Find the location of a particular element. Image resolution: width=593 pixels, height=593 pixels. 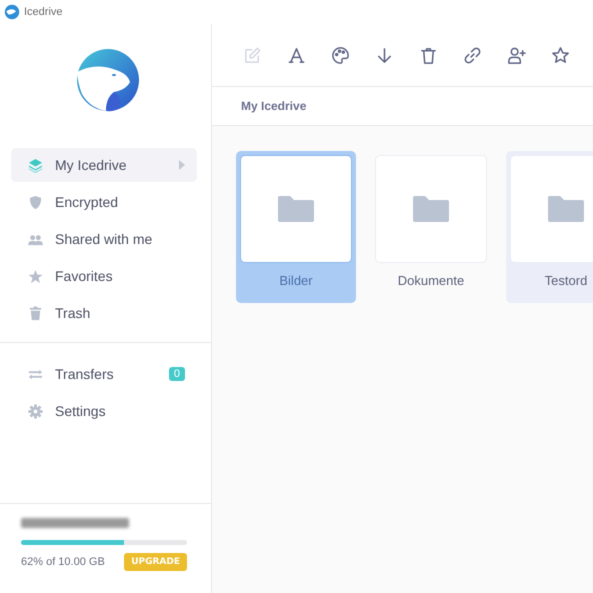

app-logo-icon is located at coordinates (12, 12).